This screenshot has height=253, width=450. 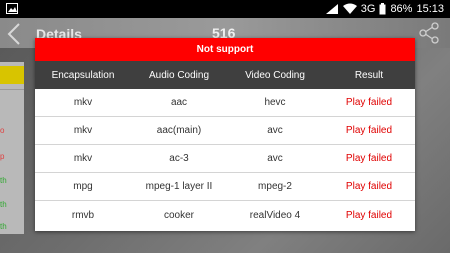 I want to click on table-row: mkv ac-3 avc Play failed, so click(x=225, y=159).